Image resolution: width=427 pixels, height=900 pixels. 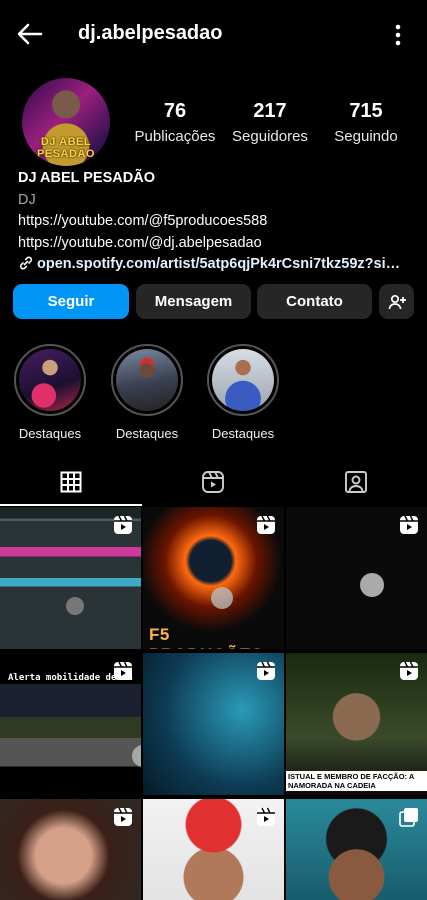 What do you see at coordinates (70, 724) in the screenshot?
I see `post-thumbnail: Alerta mobilidade de Ma` at bounding box center [70, 724].